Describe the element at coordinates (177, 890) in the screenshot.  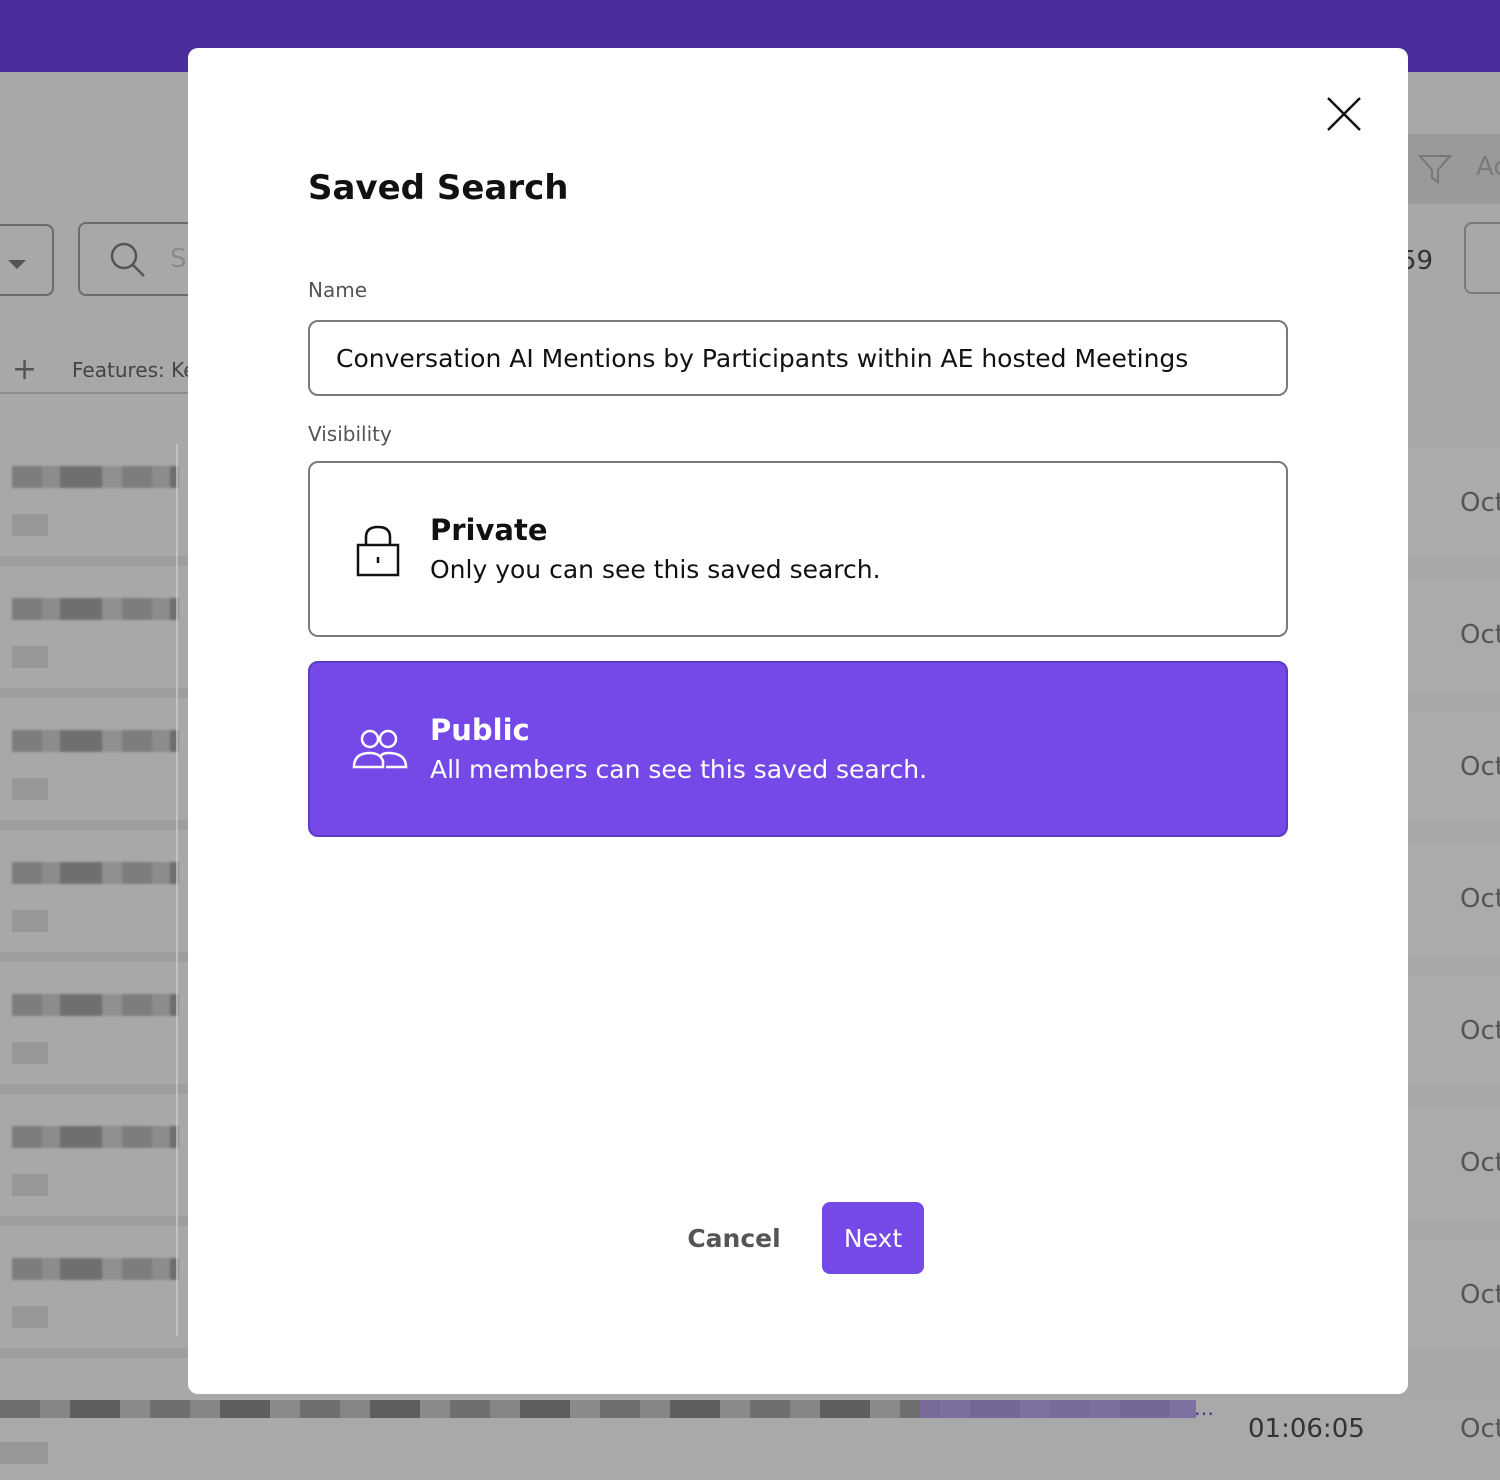
I see `bg-divider` at that location.